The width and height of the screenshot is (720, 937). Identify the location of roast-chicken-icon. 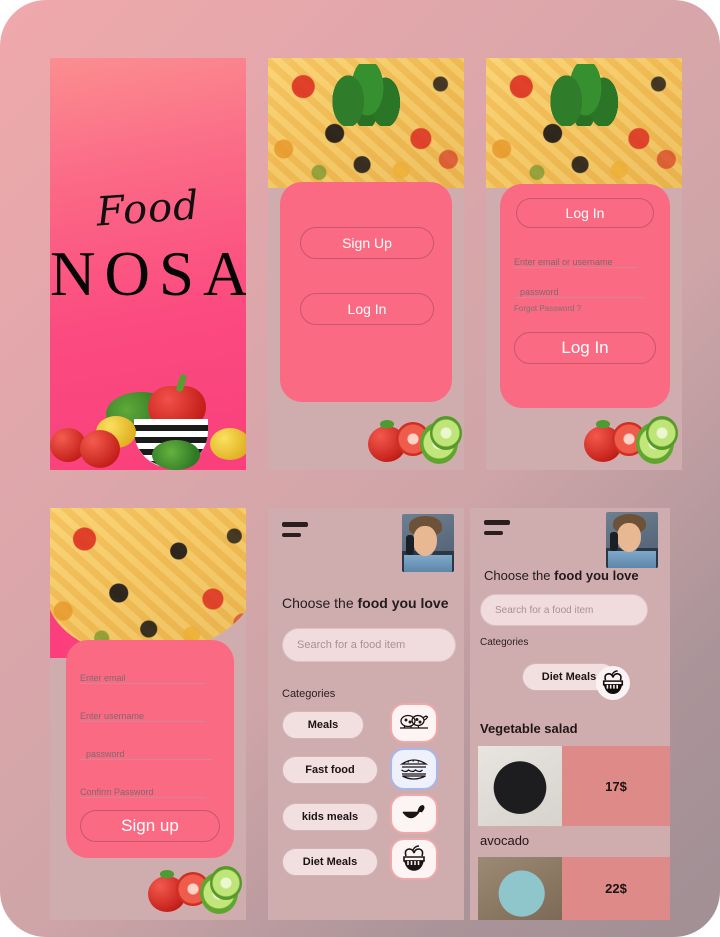
(414, 723).